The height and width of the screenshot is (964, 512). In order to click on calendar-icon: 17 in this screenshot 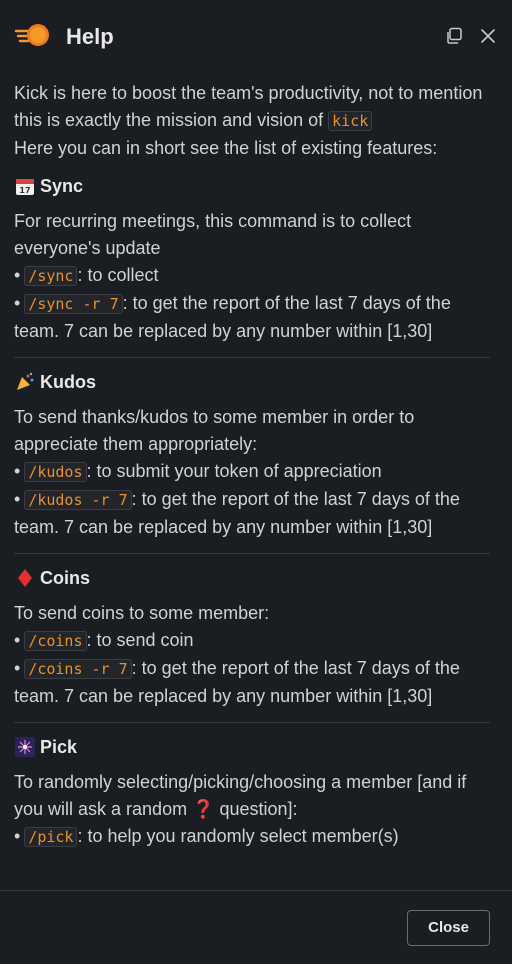, I will do `click(25, 186)`.